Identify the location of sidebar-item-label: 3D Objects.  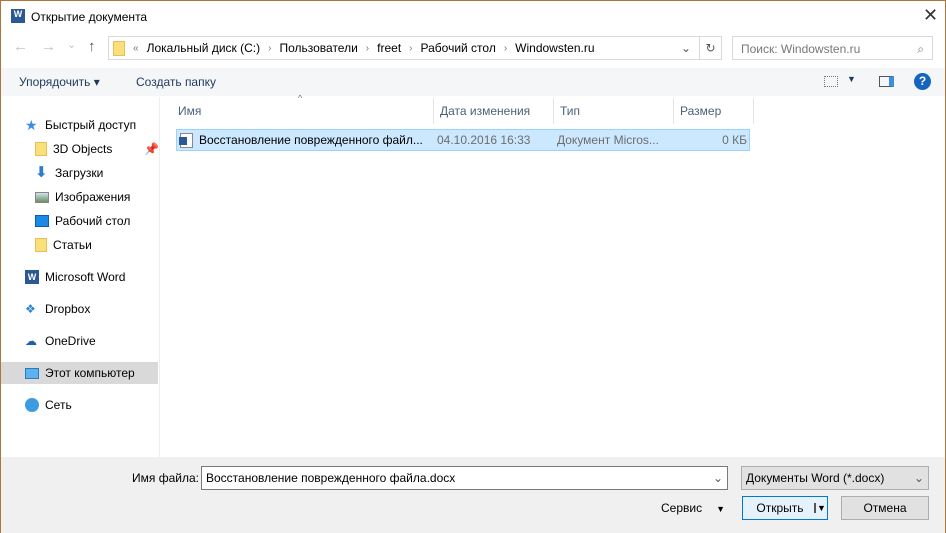
(83, 149).